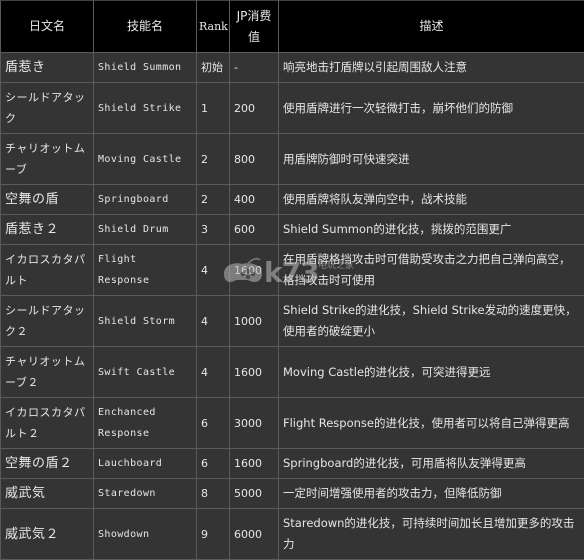 This screenshot has height=560, width=584. Describe the element at coordinates (145, 494) in the screenshot. I see `cell-skill-name: Staredown` at that location.